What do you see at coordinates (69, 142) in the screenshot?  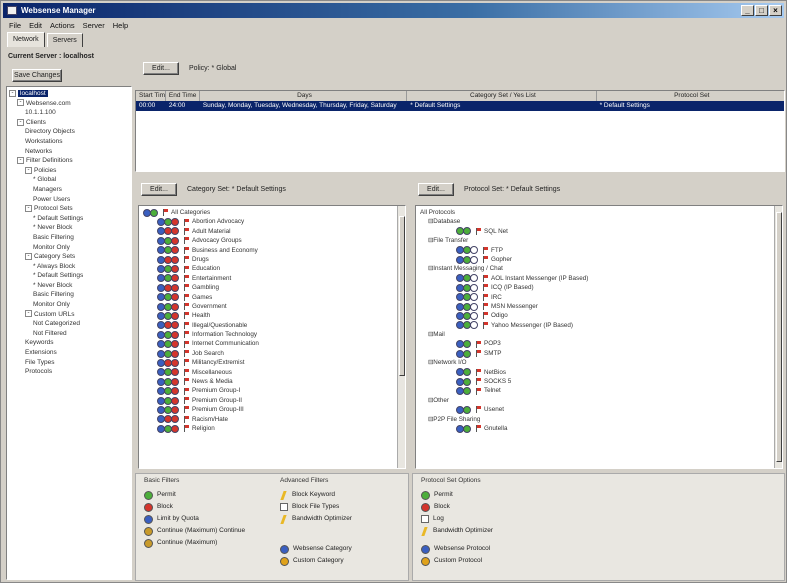 I see `tree-node: Workstations` at bounding box center [69, 142].